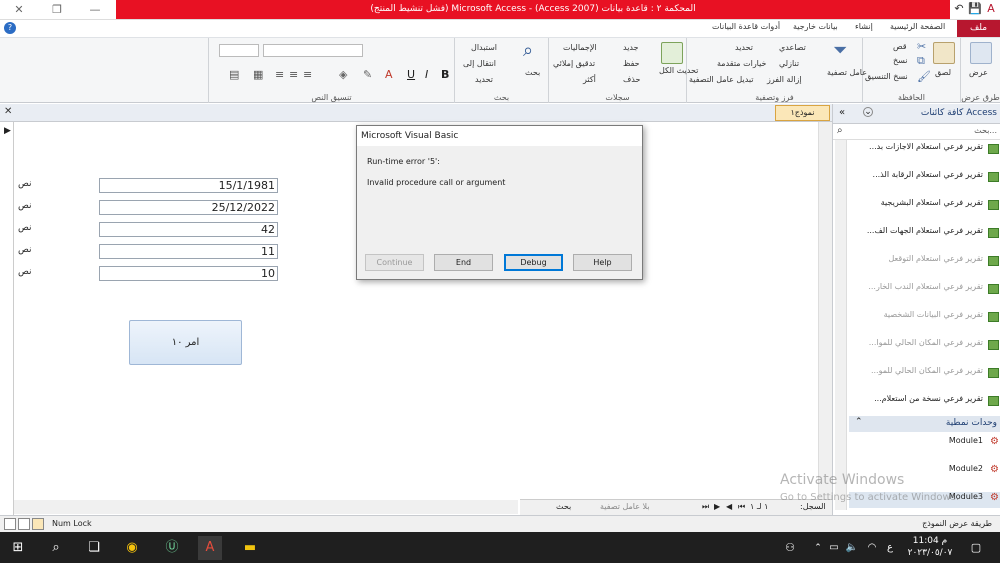 Image resolution: width=1000 pixels, height=563 pixels. Describe the element at coordinates (886, 76) in the screenshot. I see `format-painter-button: نسخ التنسيق` at that location.